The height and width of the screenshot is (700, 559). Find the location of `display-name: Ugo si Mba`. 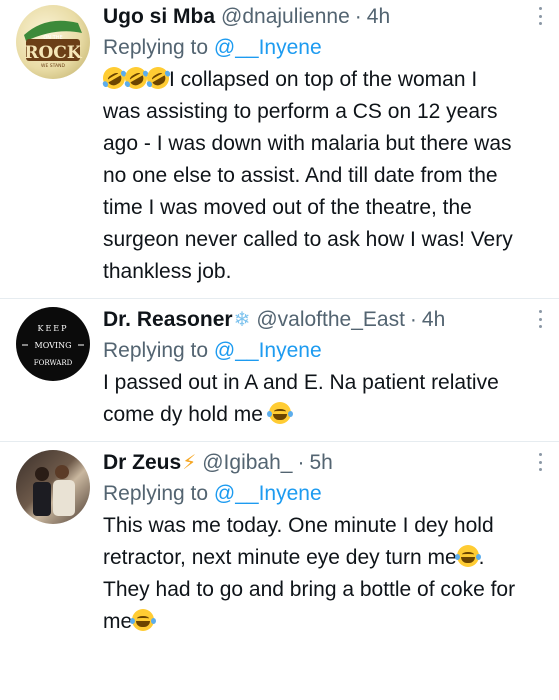

display-name: Ugo si Mba is located at coordinates (159, 16).